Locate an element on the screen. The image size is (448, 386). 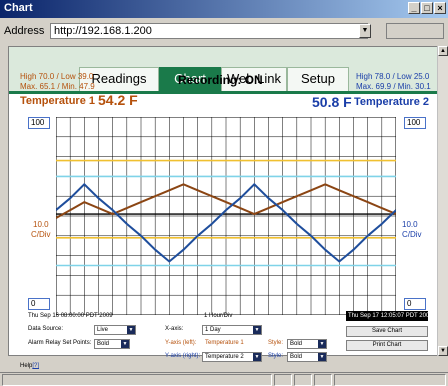
sensor1-name: Temperature 1 is located at coordinates (57, 101).